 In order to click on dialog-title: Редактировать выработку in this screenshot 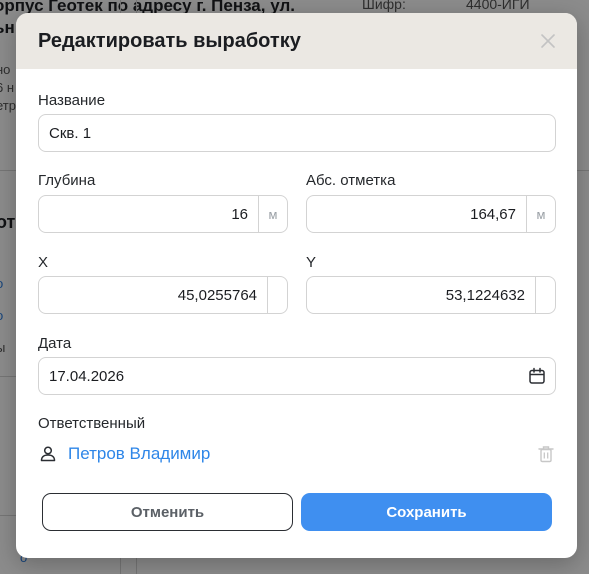, I will do `click(169, 41)`.